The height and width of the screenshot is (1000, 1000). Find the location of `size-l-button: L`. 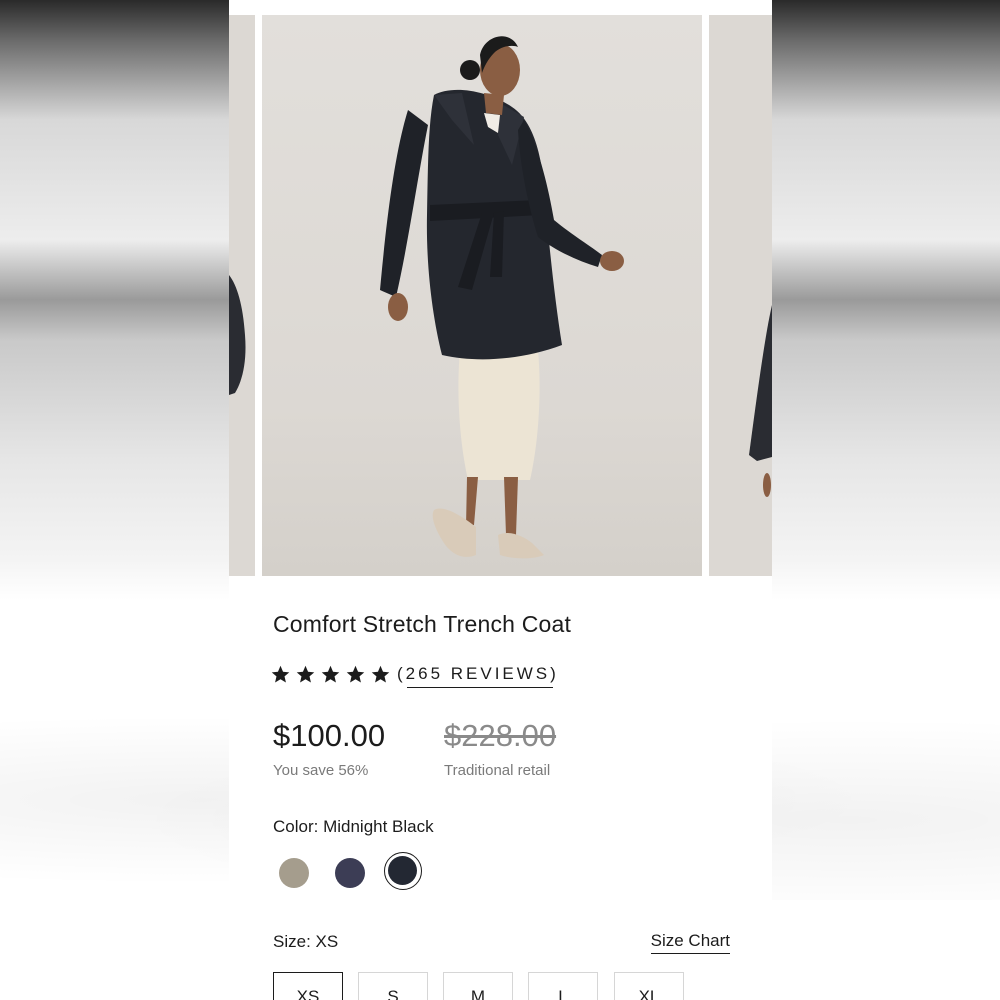

size-l-button: L is located at coordinates (563, 986).